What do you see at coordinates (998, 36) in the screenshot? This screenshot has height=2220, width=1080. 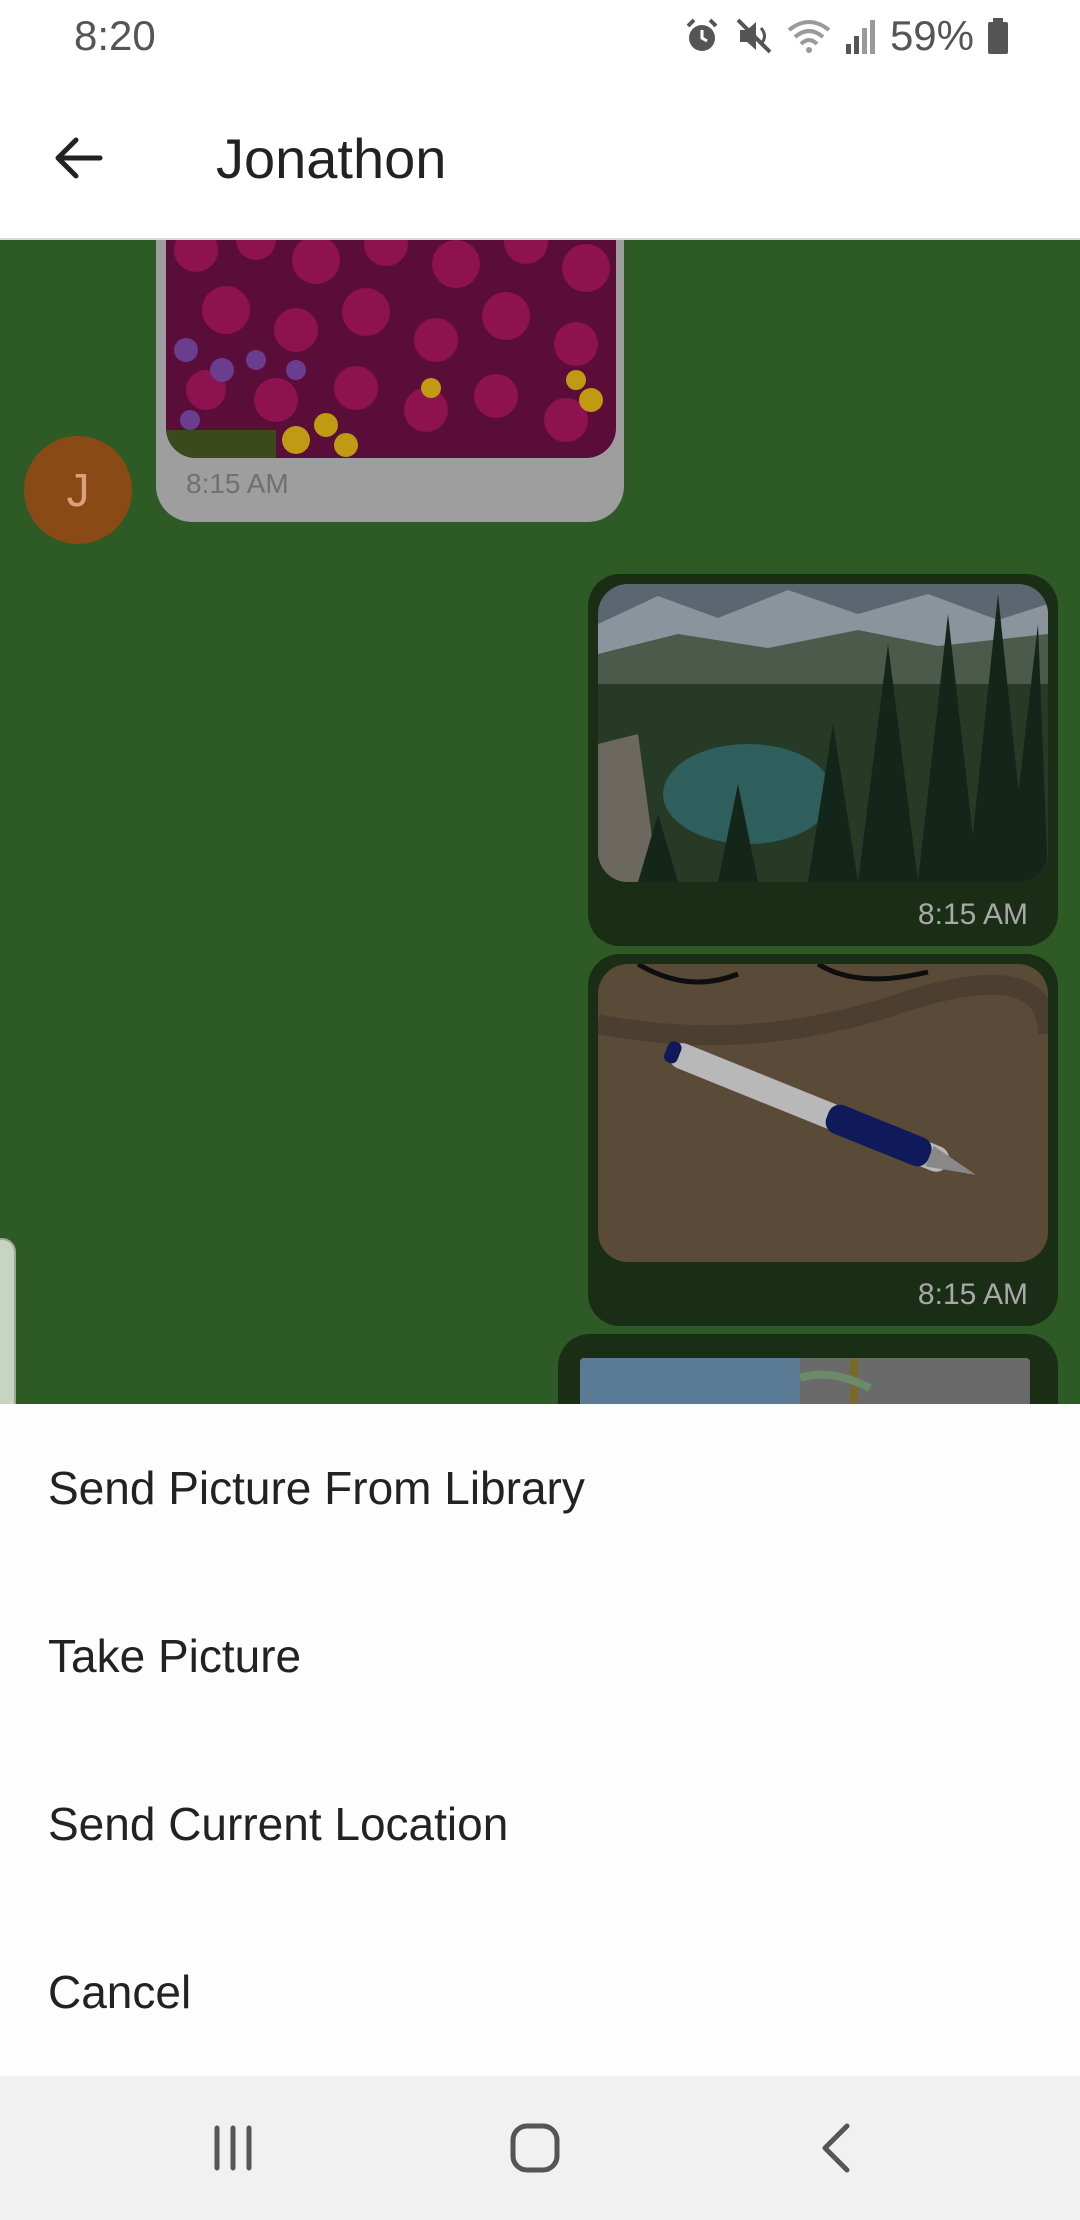 I see `battery-icon` at bounding box center [998, 36].